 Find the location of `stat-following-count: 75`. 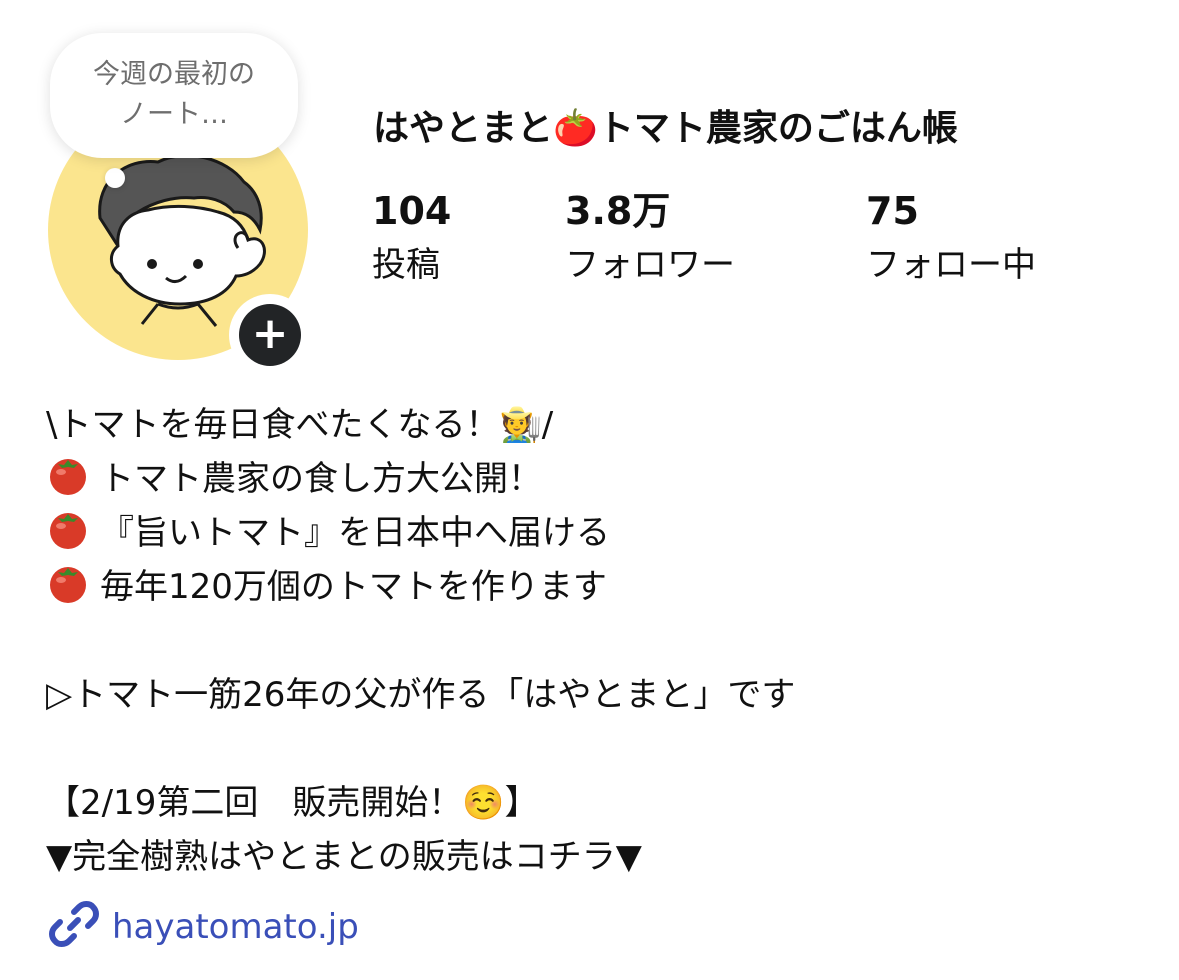

stat-following-count: 75 is located at coordinates (892, 211).